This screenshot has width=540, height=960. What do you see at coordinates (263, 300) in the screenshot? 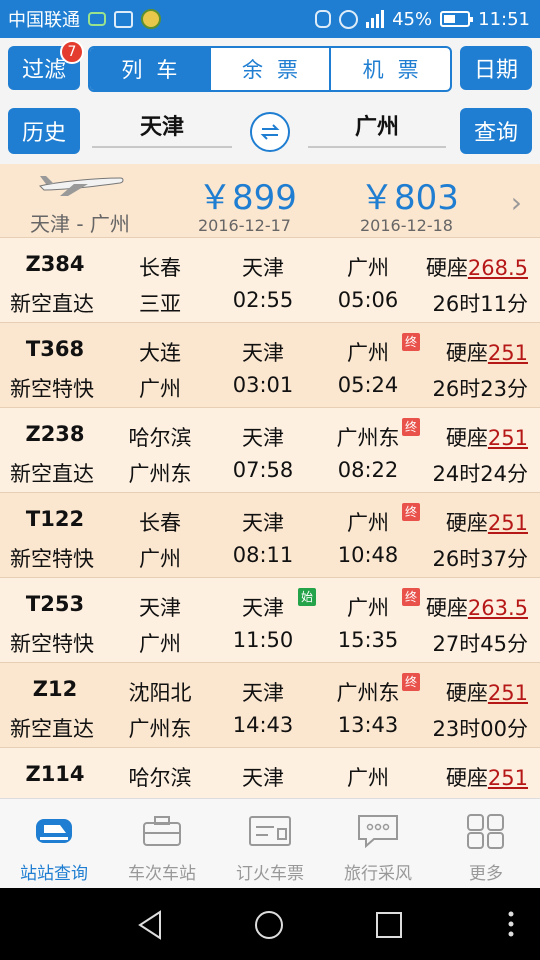
I see `depart-time: 02:55` at bounding box center [263, 300].